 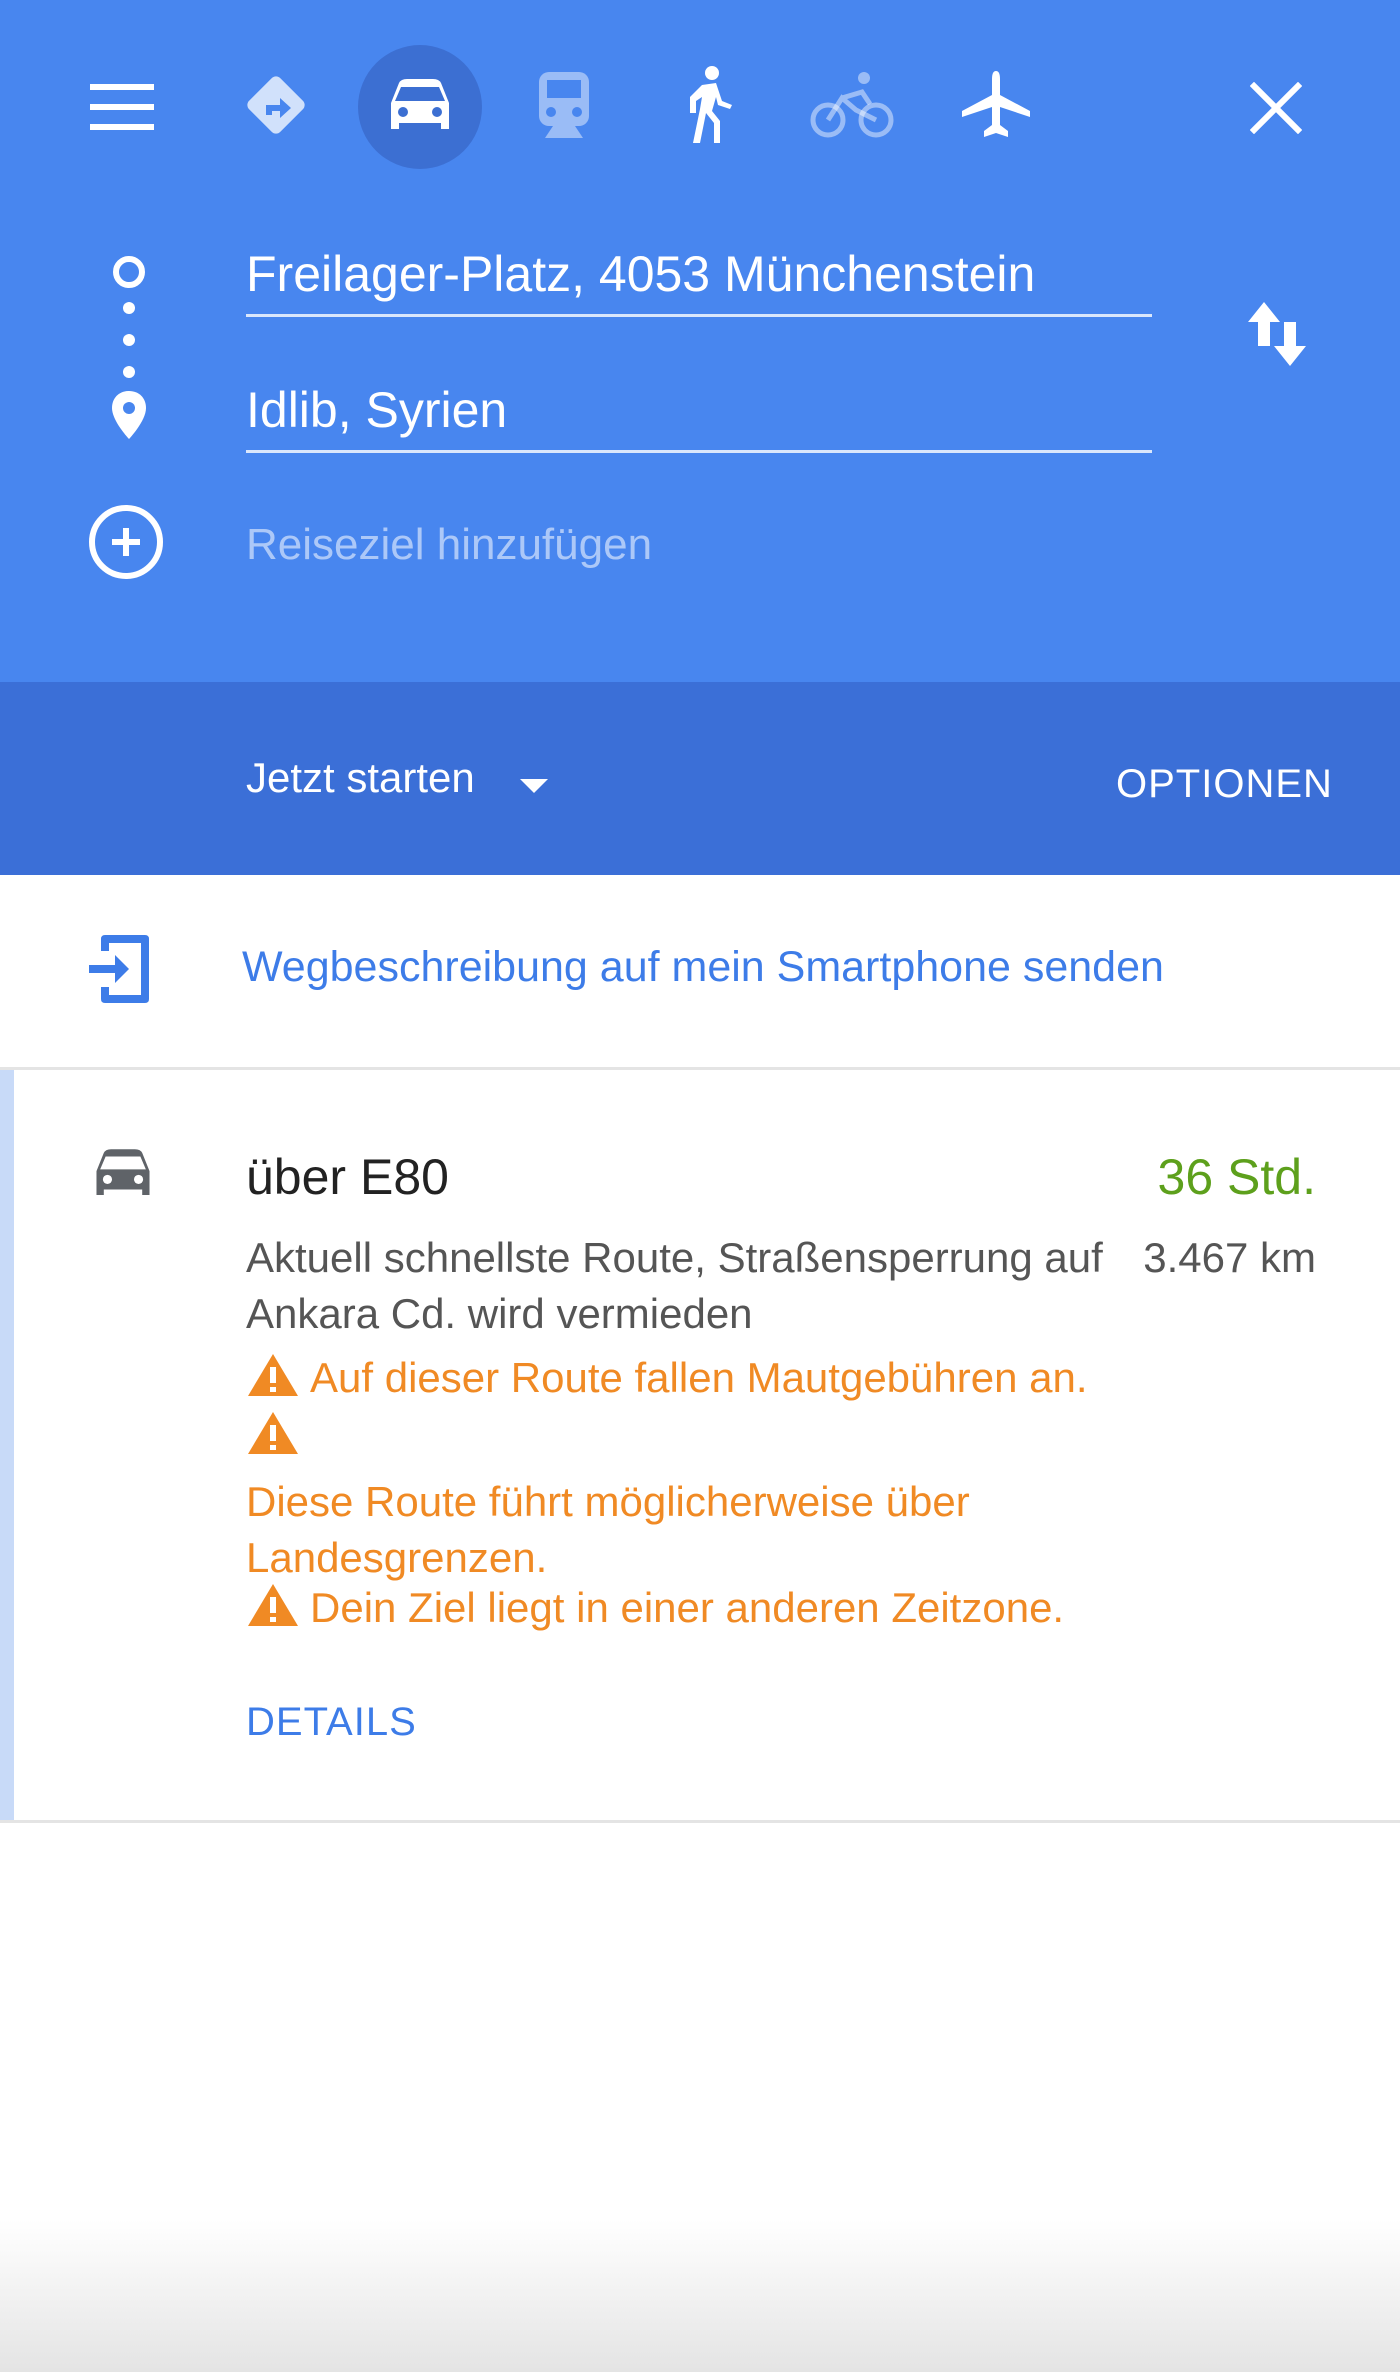 I want to click on bike-icon, so click(x=852, y=107).